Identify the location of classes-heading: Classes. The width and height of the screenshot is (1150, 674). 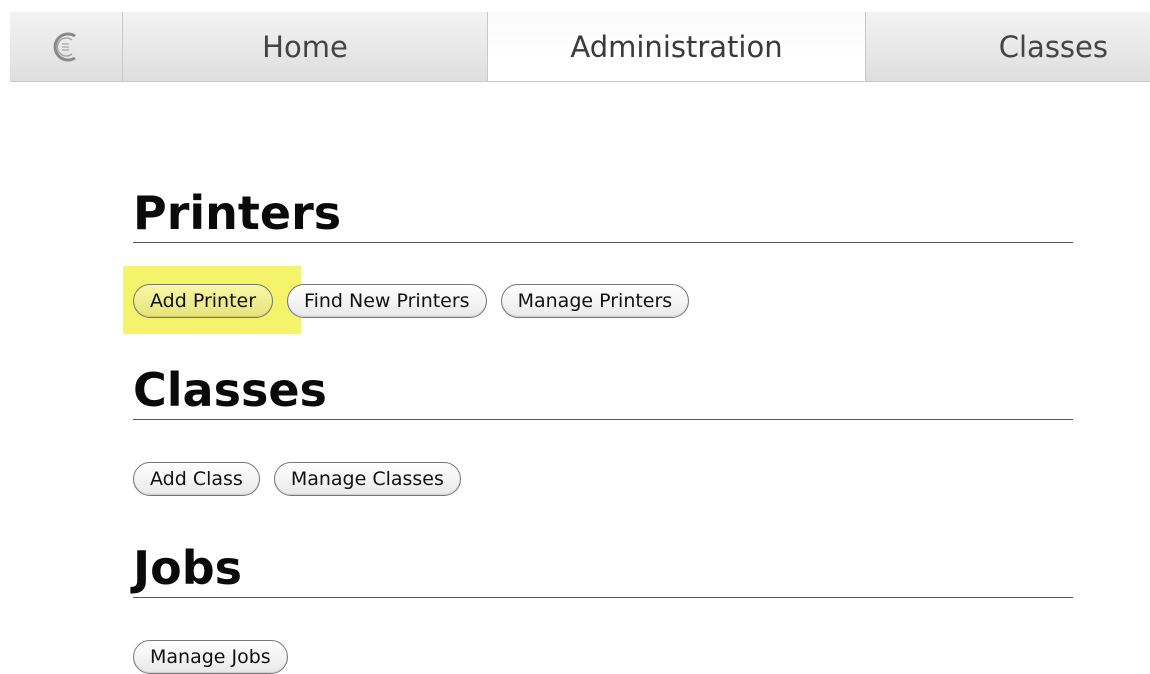
(603, 391).